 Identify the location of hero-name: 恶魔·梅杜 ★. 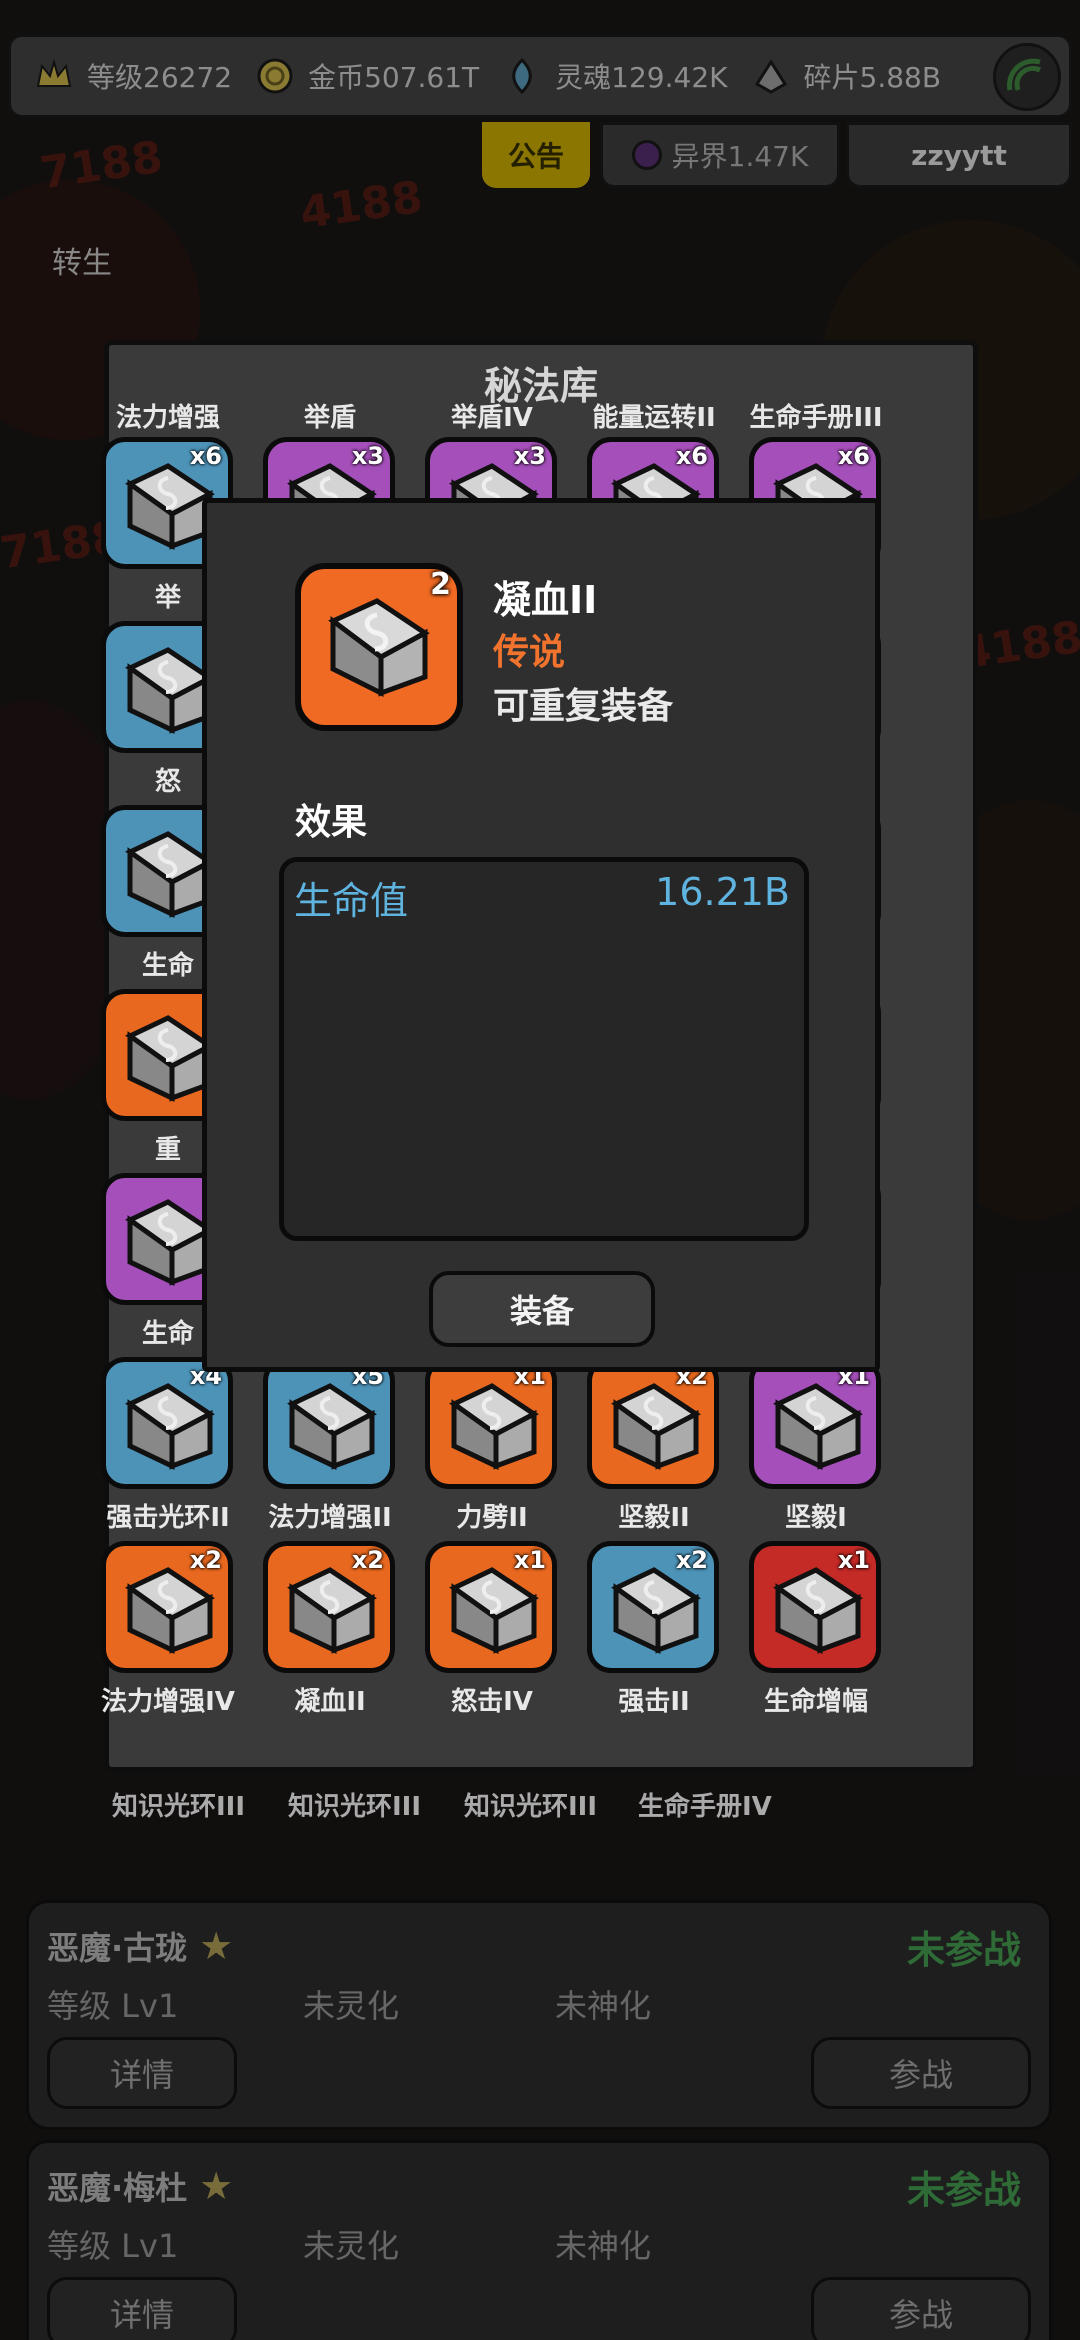
(140, 2186).